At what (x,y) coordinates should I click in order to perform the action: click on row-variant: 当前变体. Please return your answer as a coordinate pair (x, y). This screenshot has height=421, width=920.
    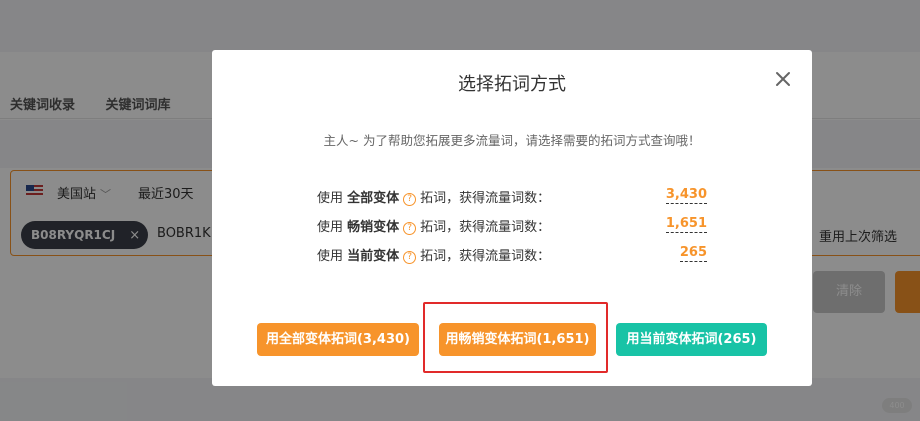
    Looking at the image, I should click on (373, 256).